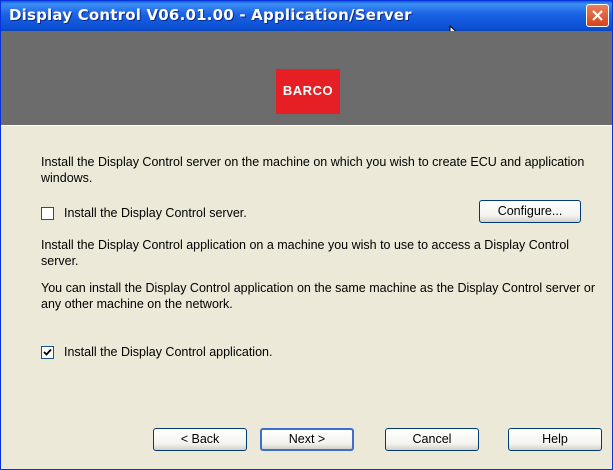 This screenshot has height=470, width=613. Describe the element at coordinates (200, 439) in the screenshot. I see `back-button: < Back` at that location.